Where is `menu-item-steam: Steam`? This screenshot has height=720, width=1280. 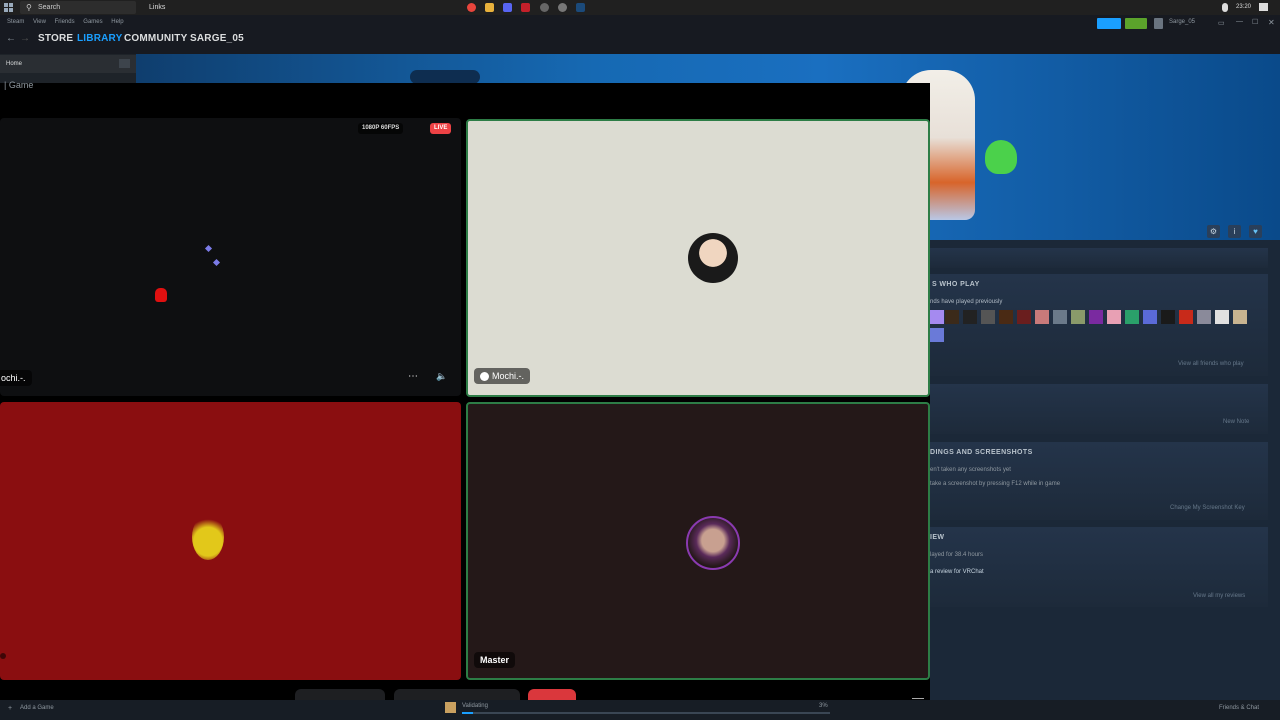
menu-item-steam: Steam is located at coordinates (15, 22).